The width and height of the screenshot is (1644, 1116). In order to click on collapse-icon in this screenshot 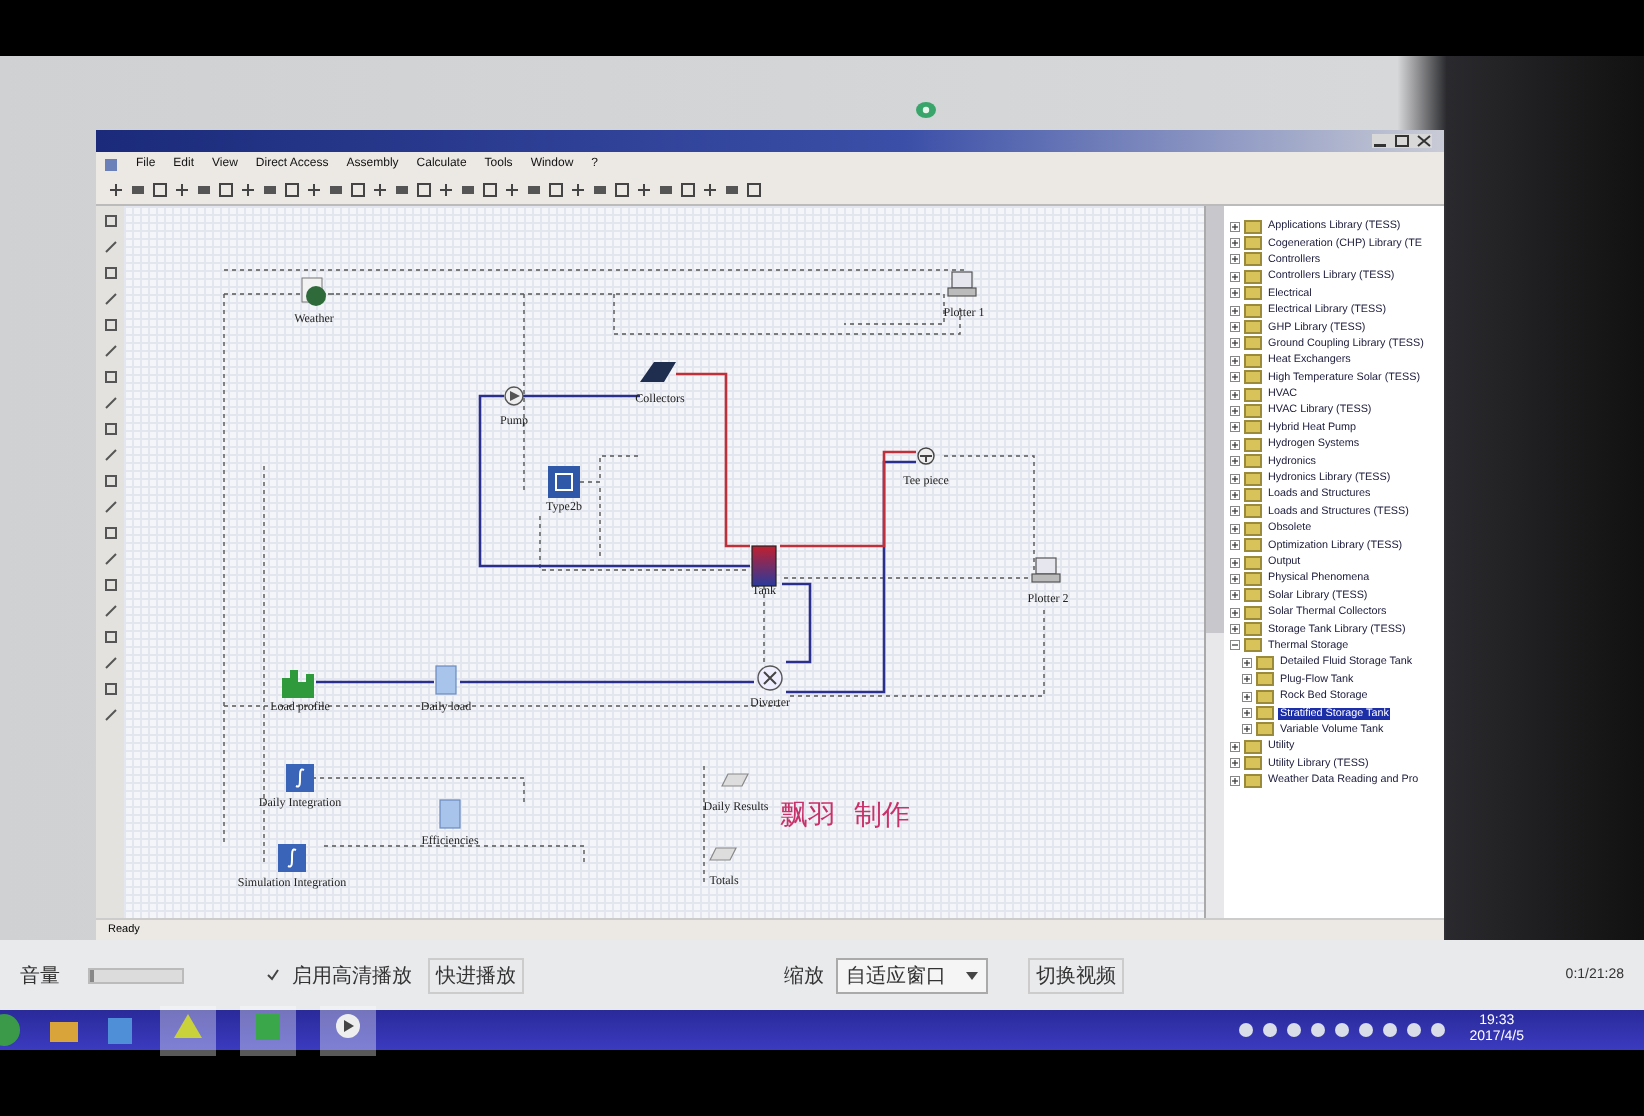, I will do `click(1235, 645)`.